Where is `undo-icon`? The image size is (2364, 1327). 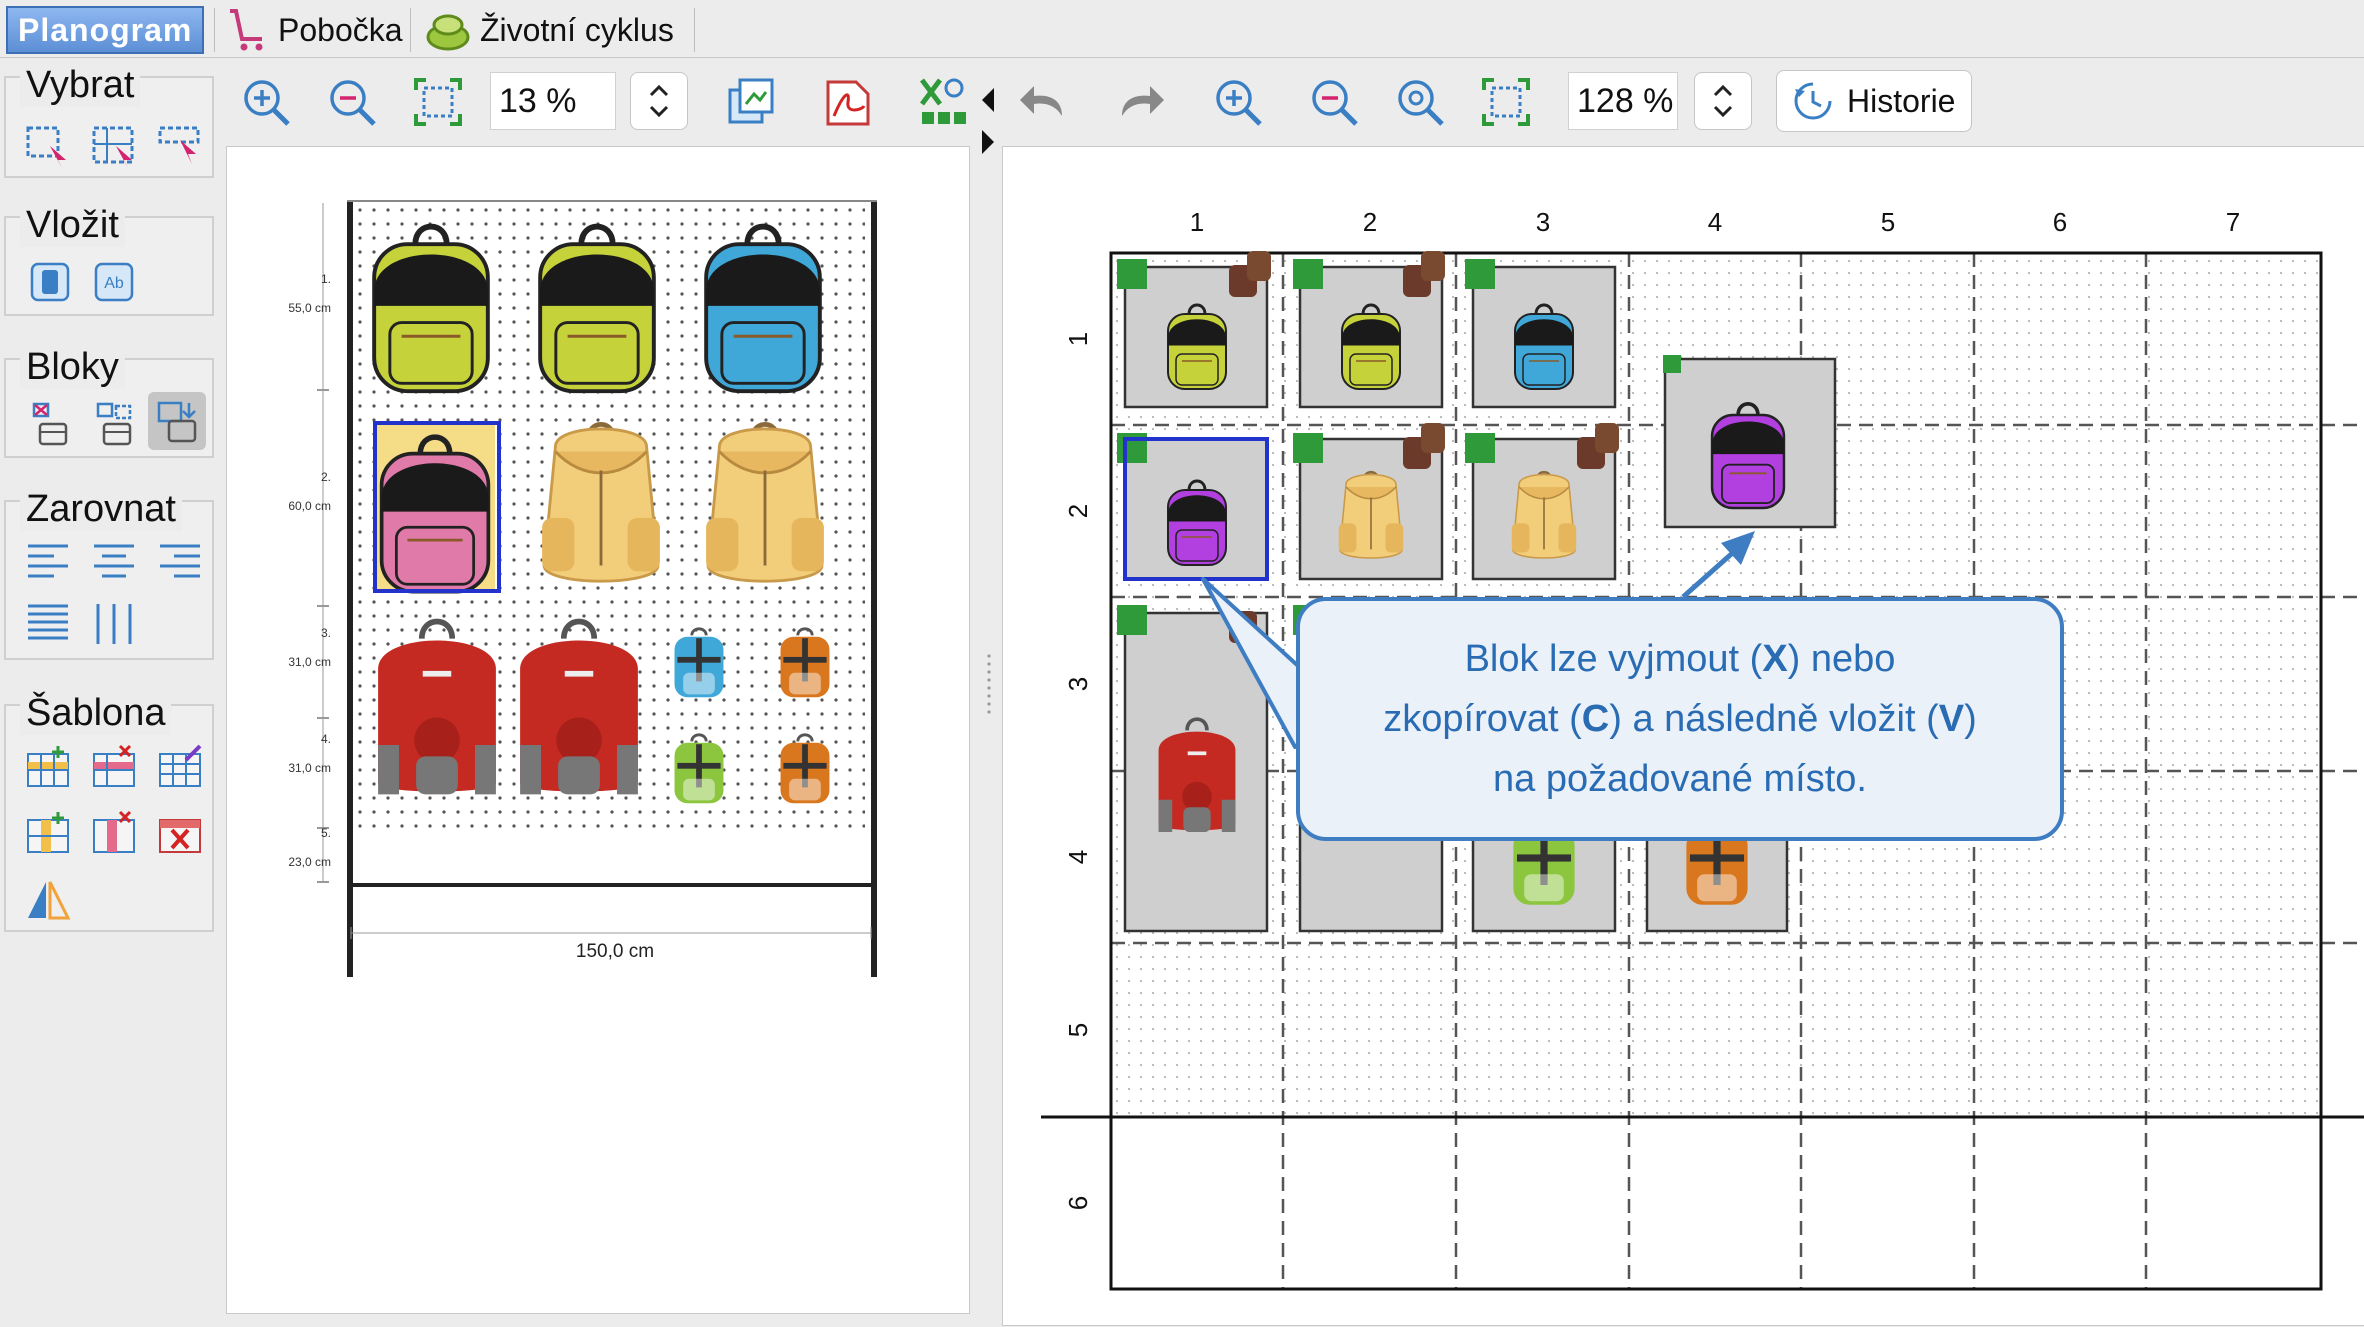 undo-icon is located at coordinates (1044, 102).